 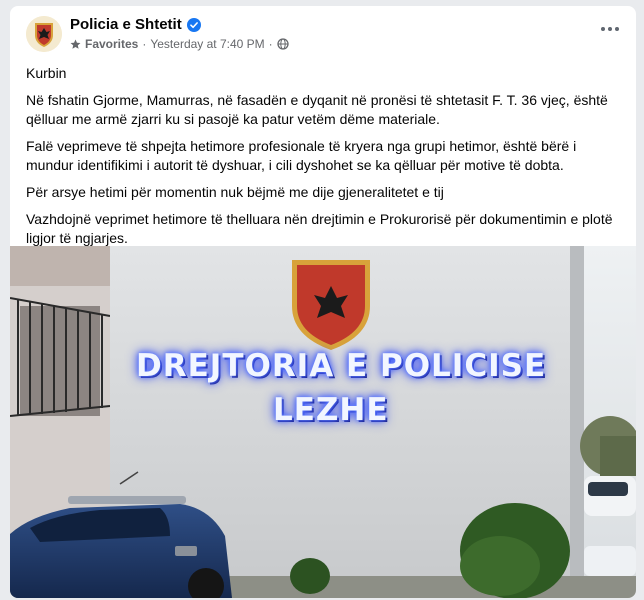 What do you see at coordinates (341, 366) in the screenshot?
I see `sign-text-line-1: DREJTORIA E POLICISE` at bounding box center [341, 366].